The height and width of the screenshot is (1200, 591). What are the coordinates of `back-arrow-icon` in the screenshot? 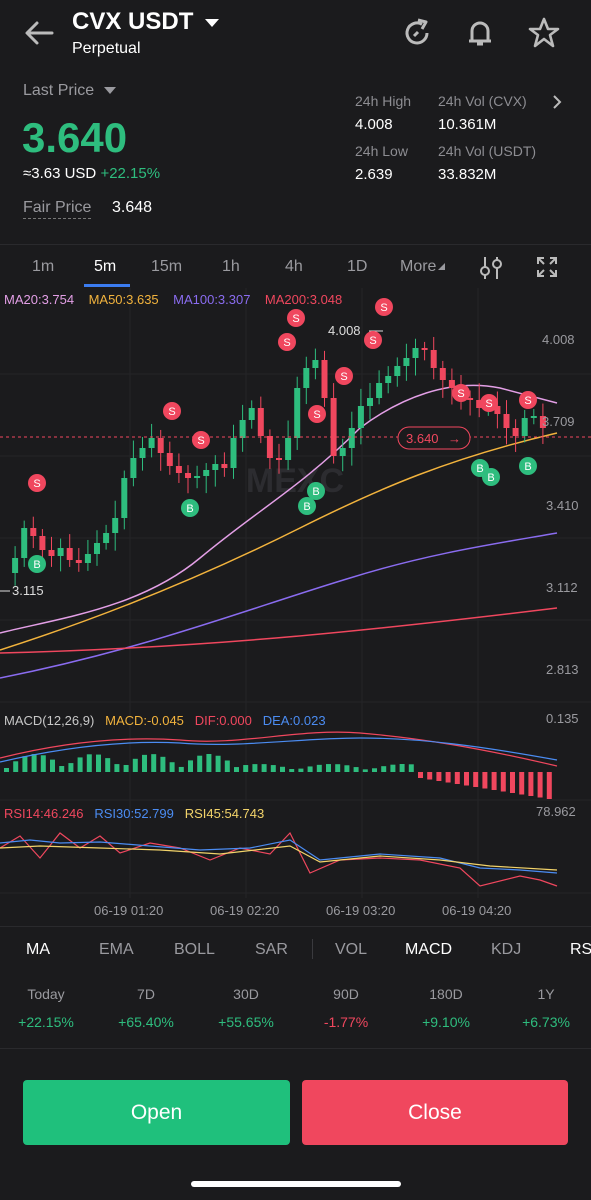 It's located at (39, 33).